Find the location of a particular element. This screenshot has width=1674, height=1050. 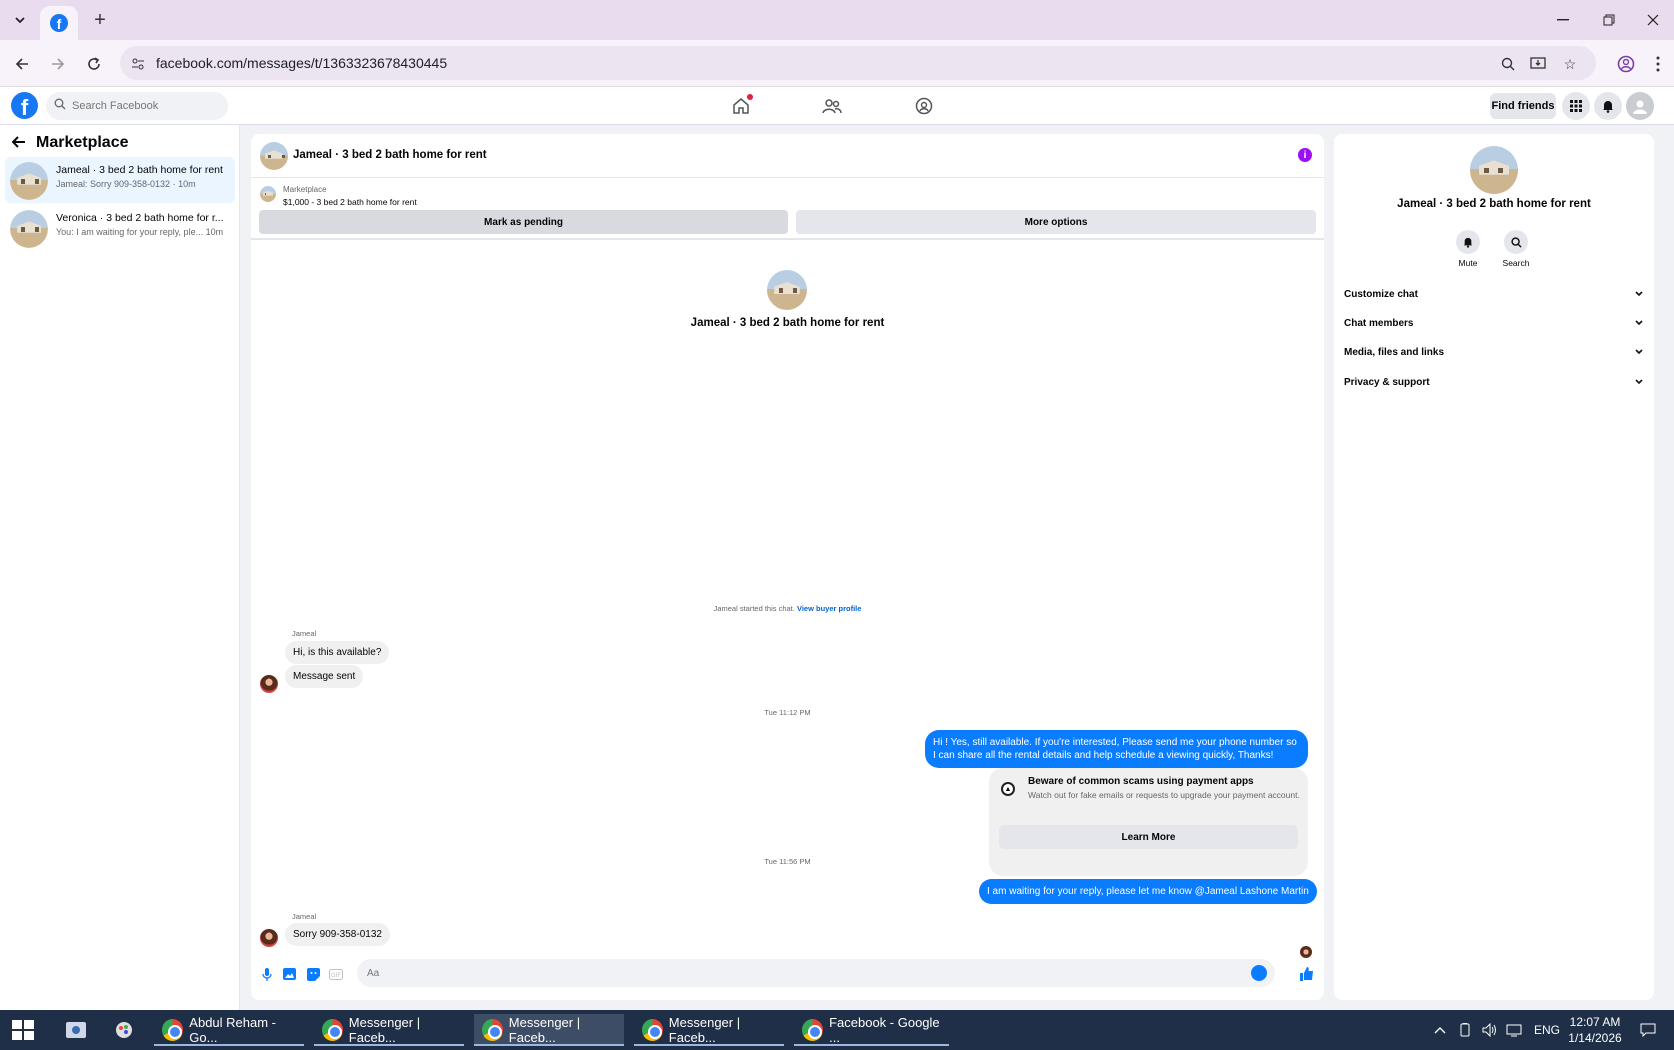

info-icon: i is located at coordinates (1305, 155).